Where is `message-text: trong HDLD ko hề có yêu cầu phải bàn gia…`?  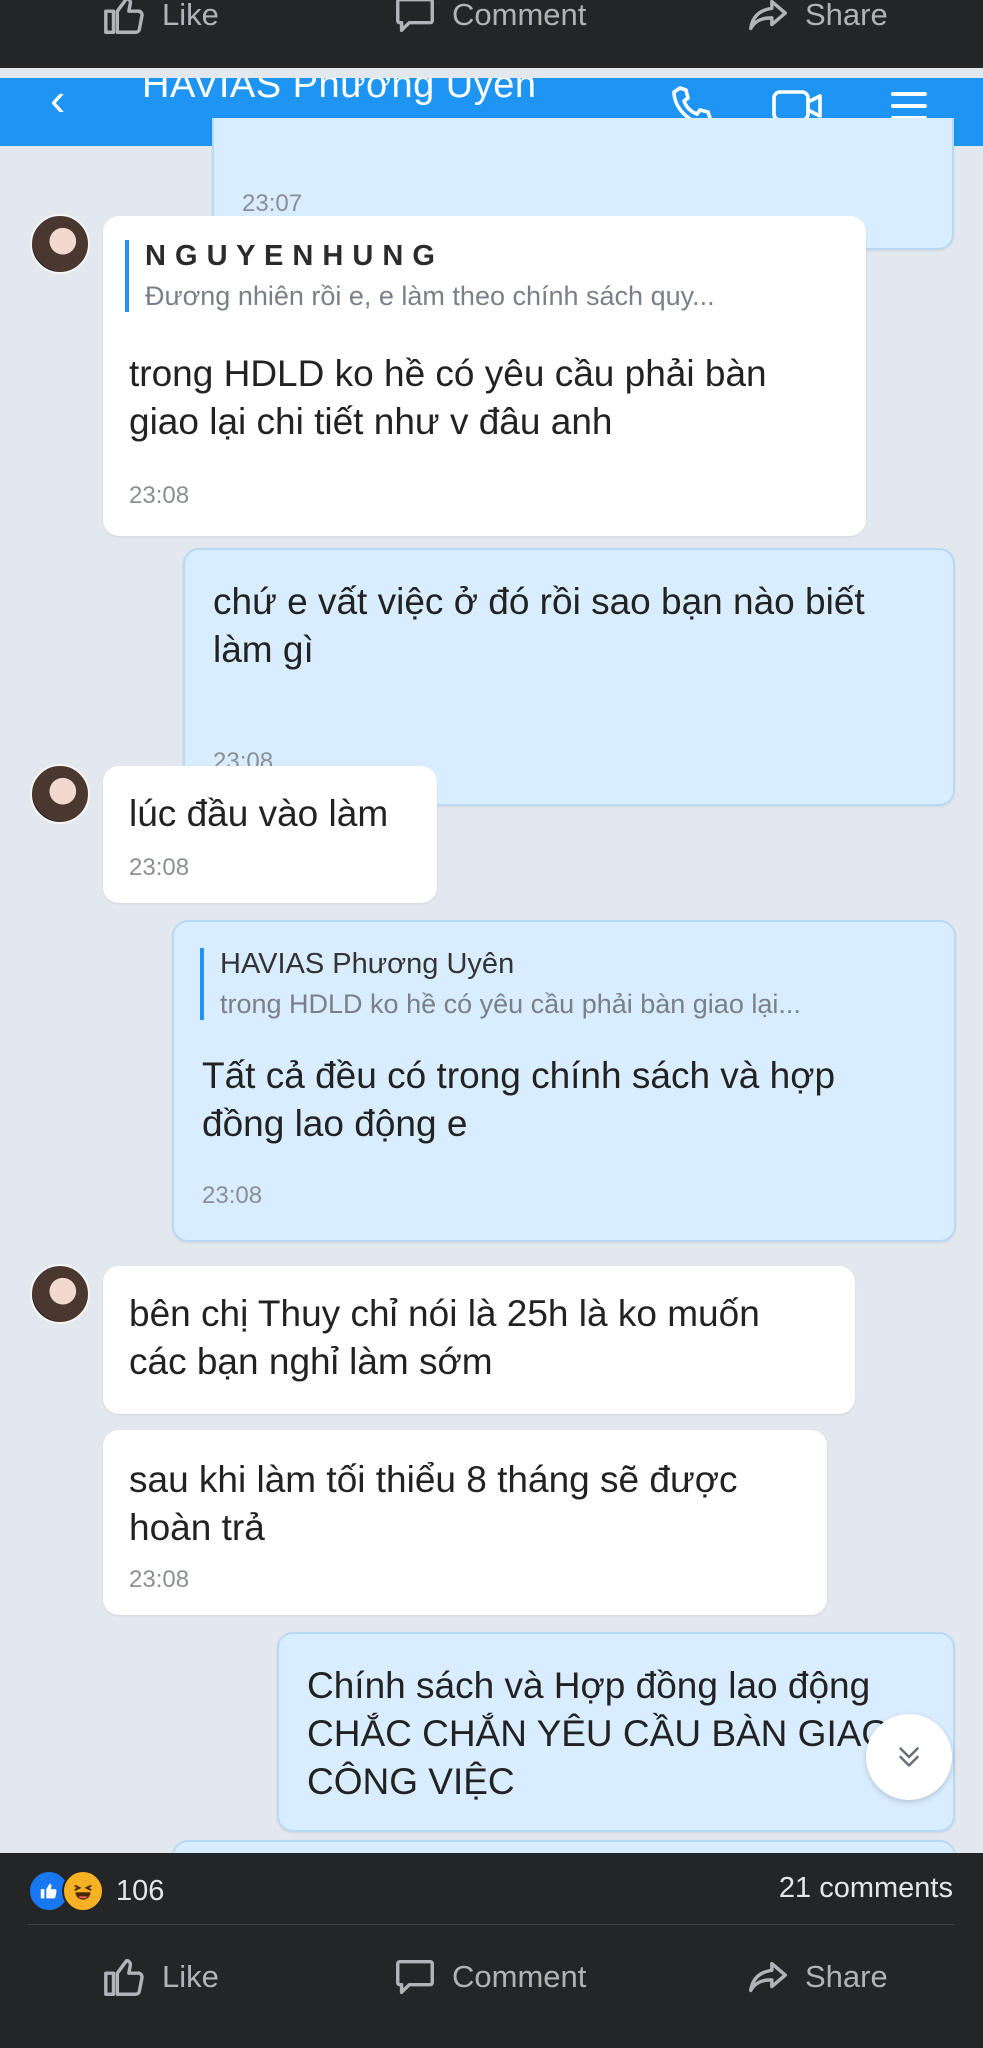
message-text: trong HDLD ko hề có yêu cầu phải bàn gia… is located at coordinates (448, 397).